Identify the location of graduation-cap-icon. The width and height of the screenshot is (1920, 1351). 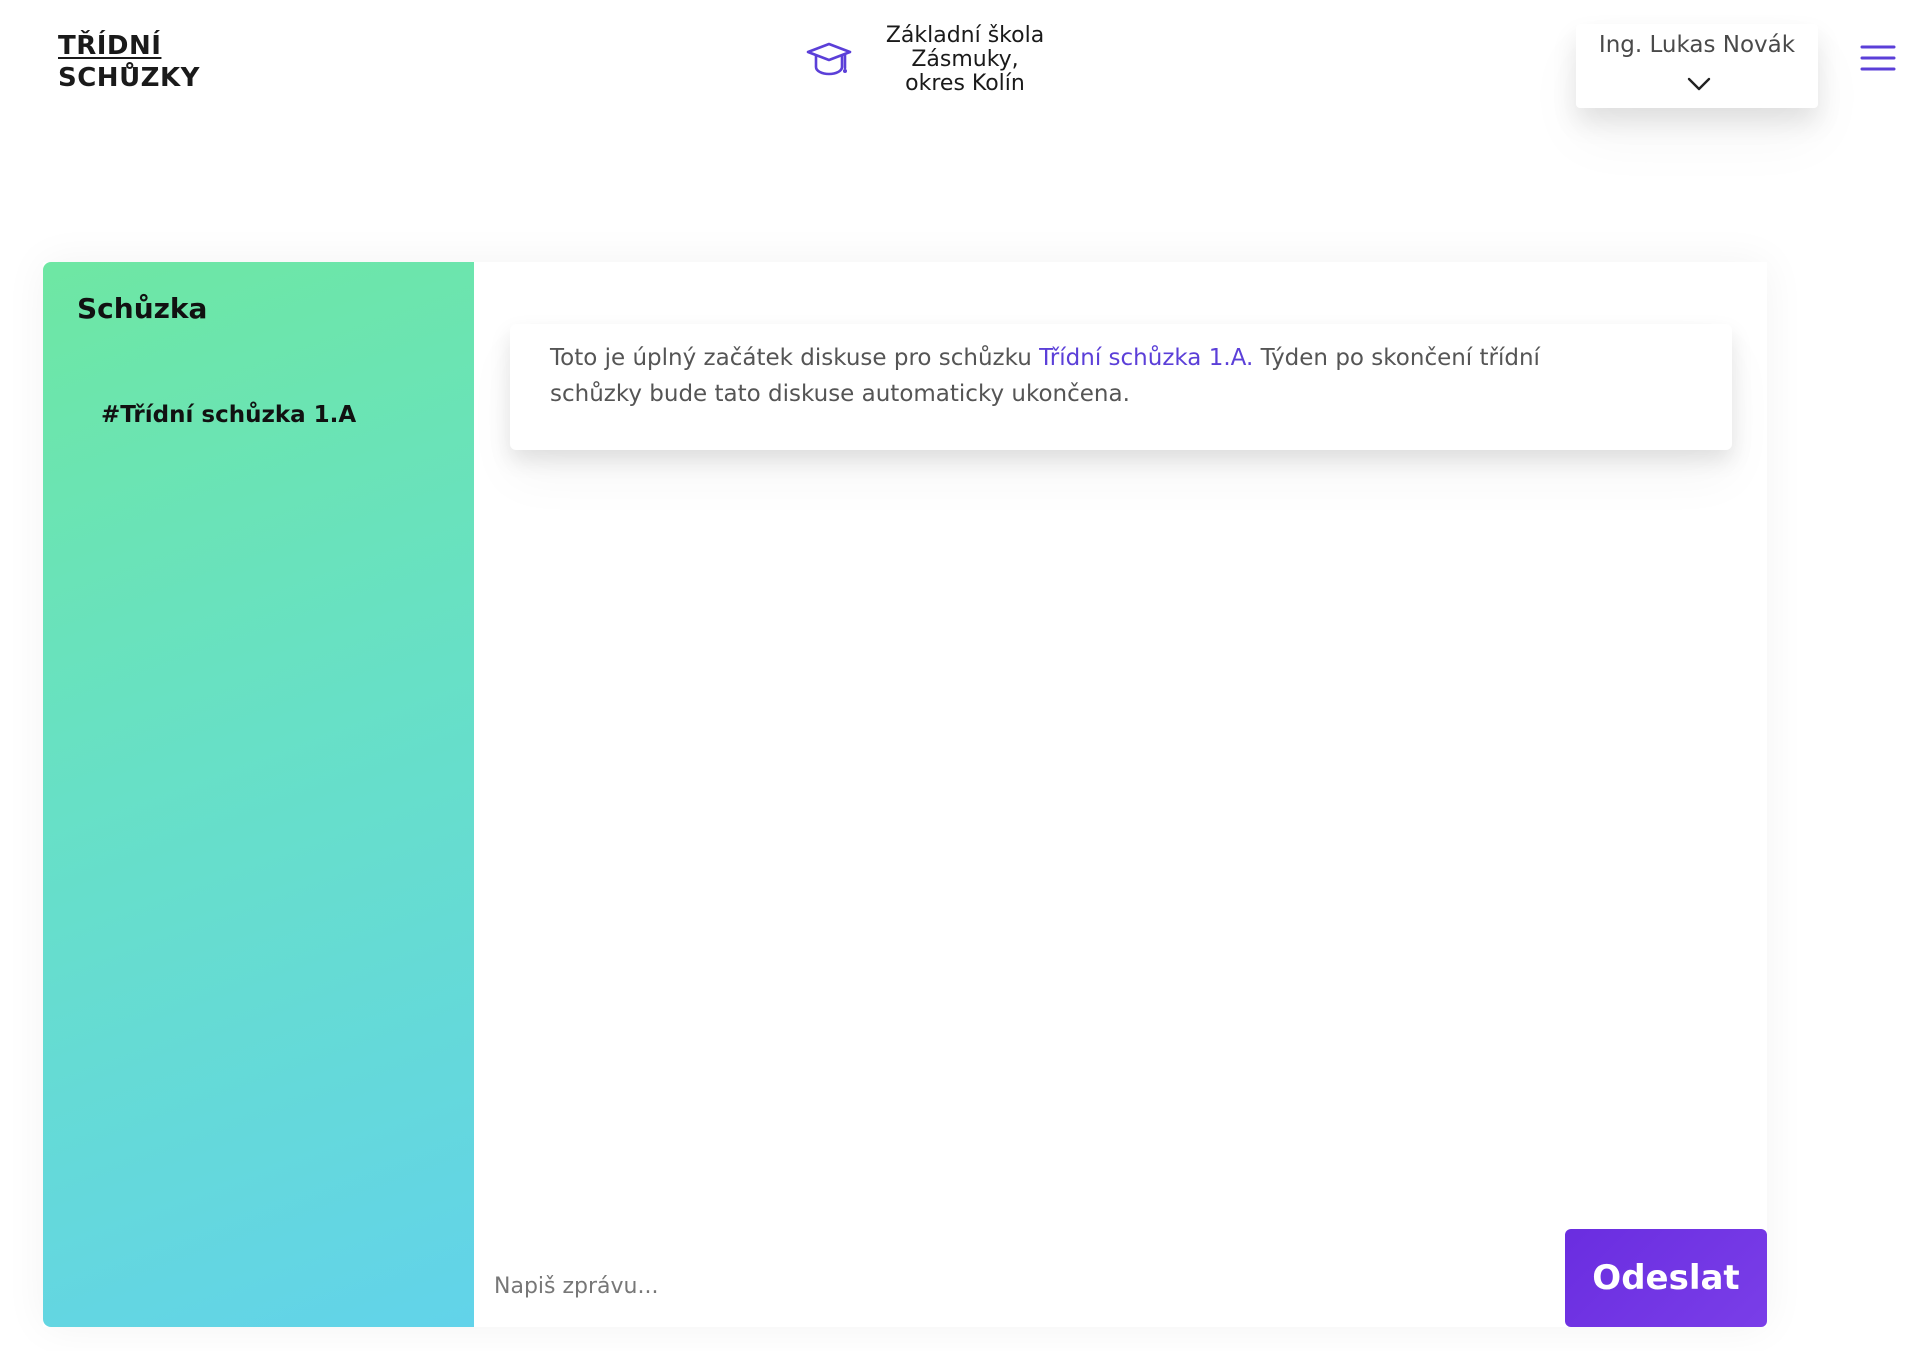
(829, 62).